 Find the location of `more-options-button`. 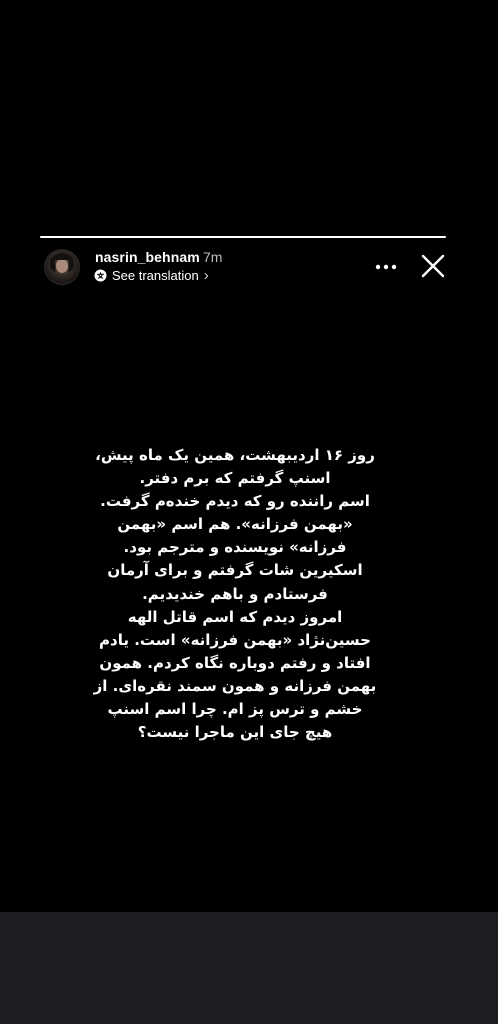

more-options-button is located at coordinates (386, 267).